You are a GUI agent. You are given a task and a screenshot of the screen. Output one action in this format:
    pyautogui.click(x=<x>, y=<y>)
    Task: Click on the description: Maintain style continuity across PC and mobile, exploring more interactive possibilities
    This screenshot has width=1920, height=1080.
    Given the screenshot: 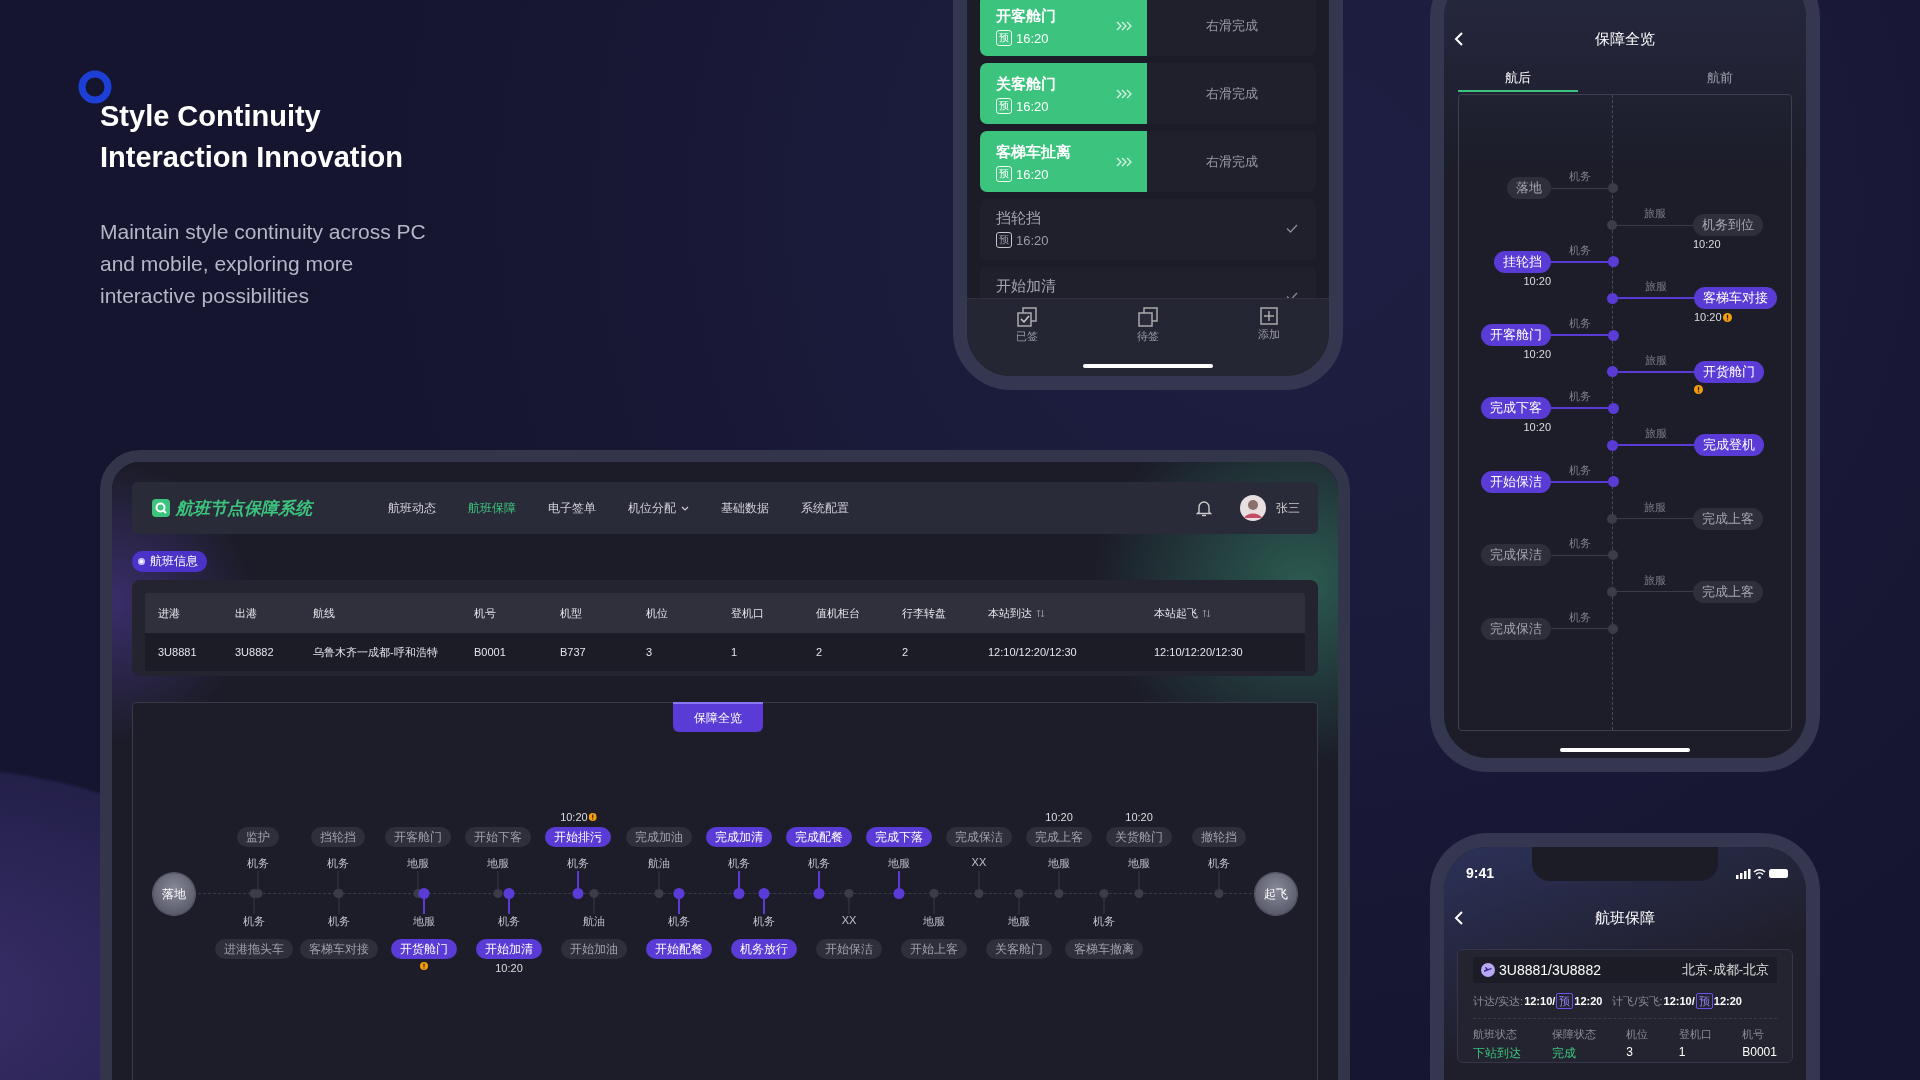 What is the action you would take?
    pyautogui.click(x=263, y=264)
    